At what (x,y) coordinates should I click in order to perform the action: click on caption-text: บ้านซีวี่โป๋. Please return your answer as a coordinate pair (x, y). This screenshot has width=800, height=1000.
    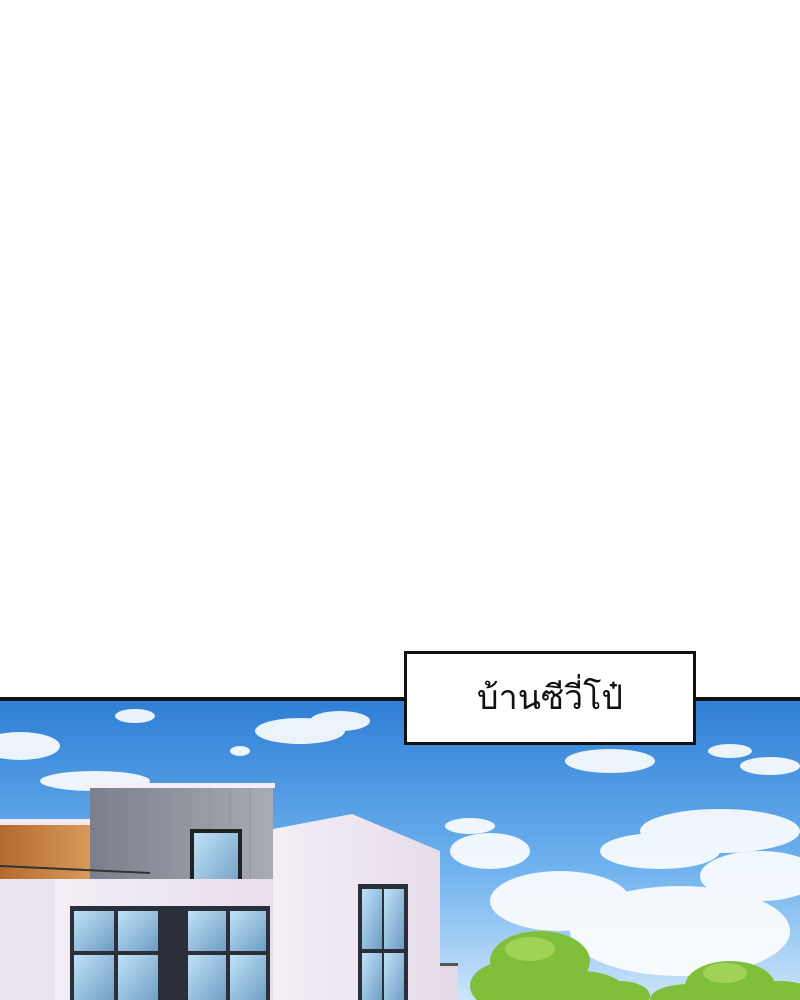
    Looking at the image, I should click on (550, 698).